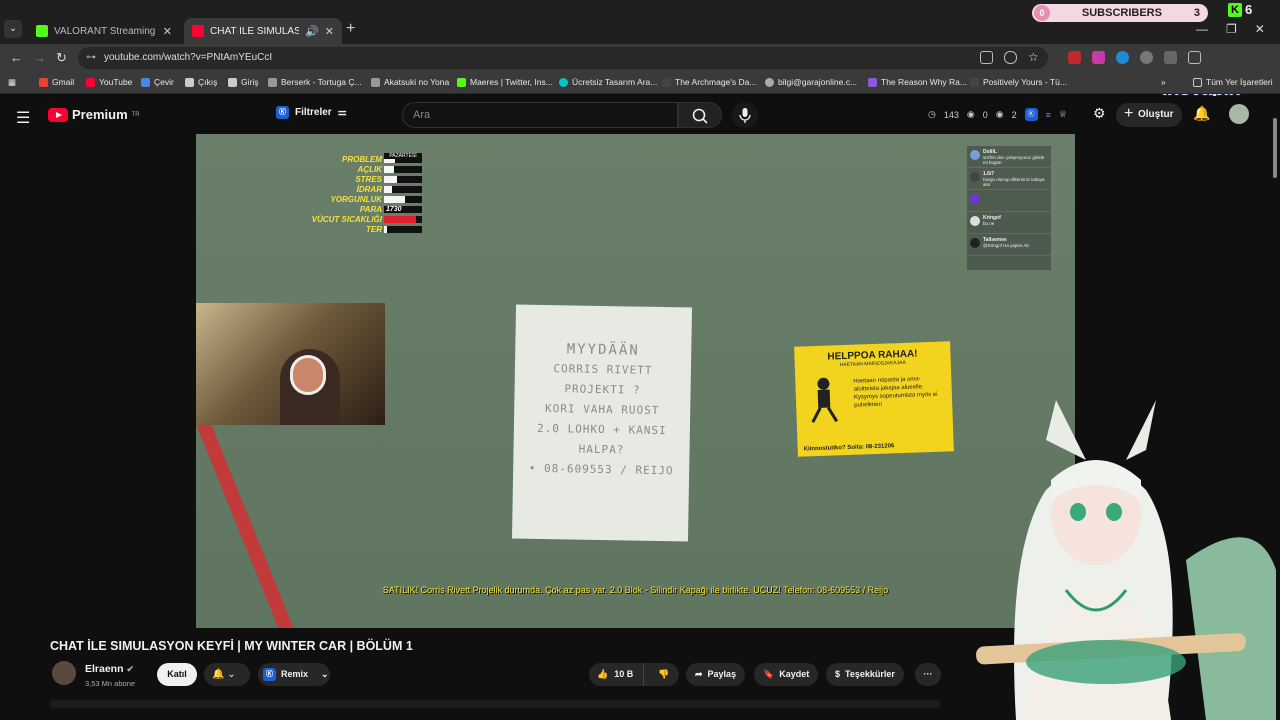  I want to click on url-field: ⊶ youtube.com/watch?v=PNtAmYEuCcI, so click(563, 58).